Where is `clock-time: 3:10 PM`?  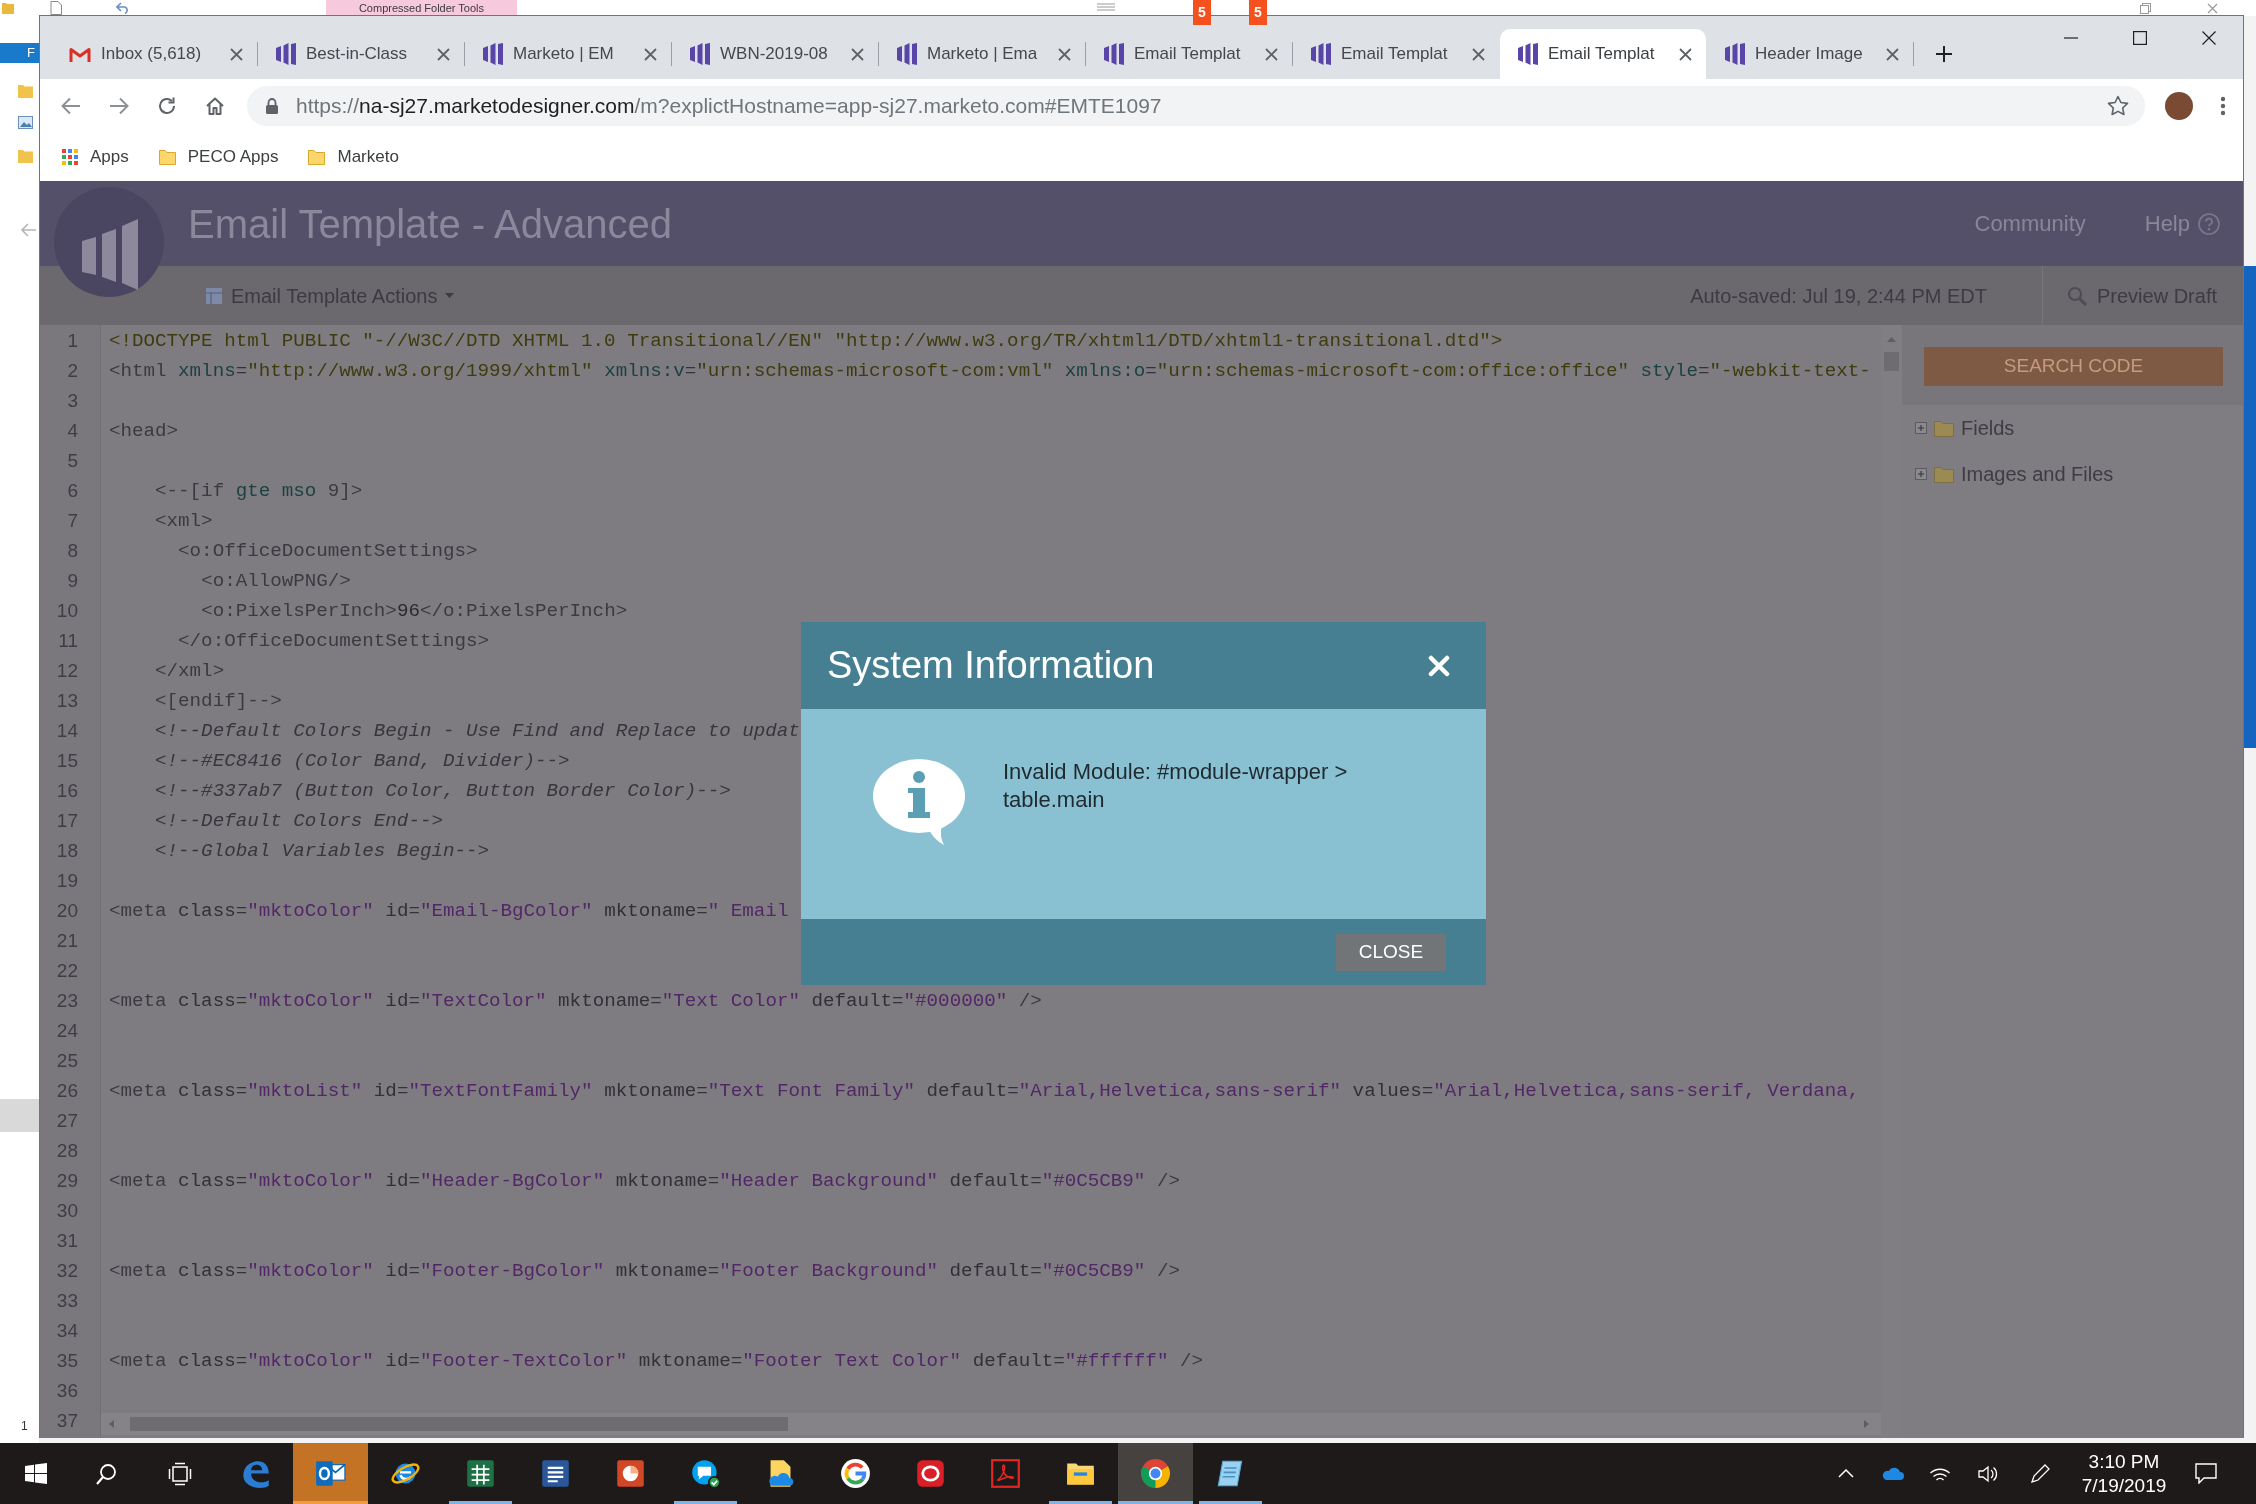
clock-time: 3:10 PM is located at coordinates (2124, 1461).